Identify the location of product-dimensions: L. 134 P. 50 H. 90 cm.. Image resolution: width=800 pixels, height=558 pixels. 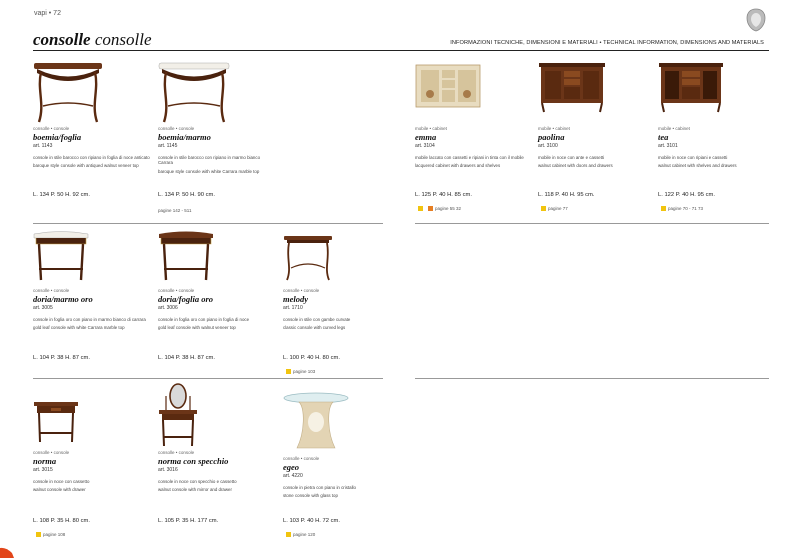
(186, 195).